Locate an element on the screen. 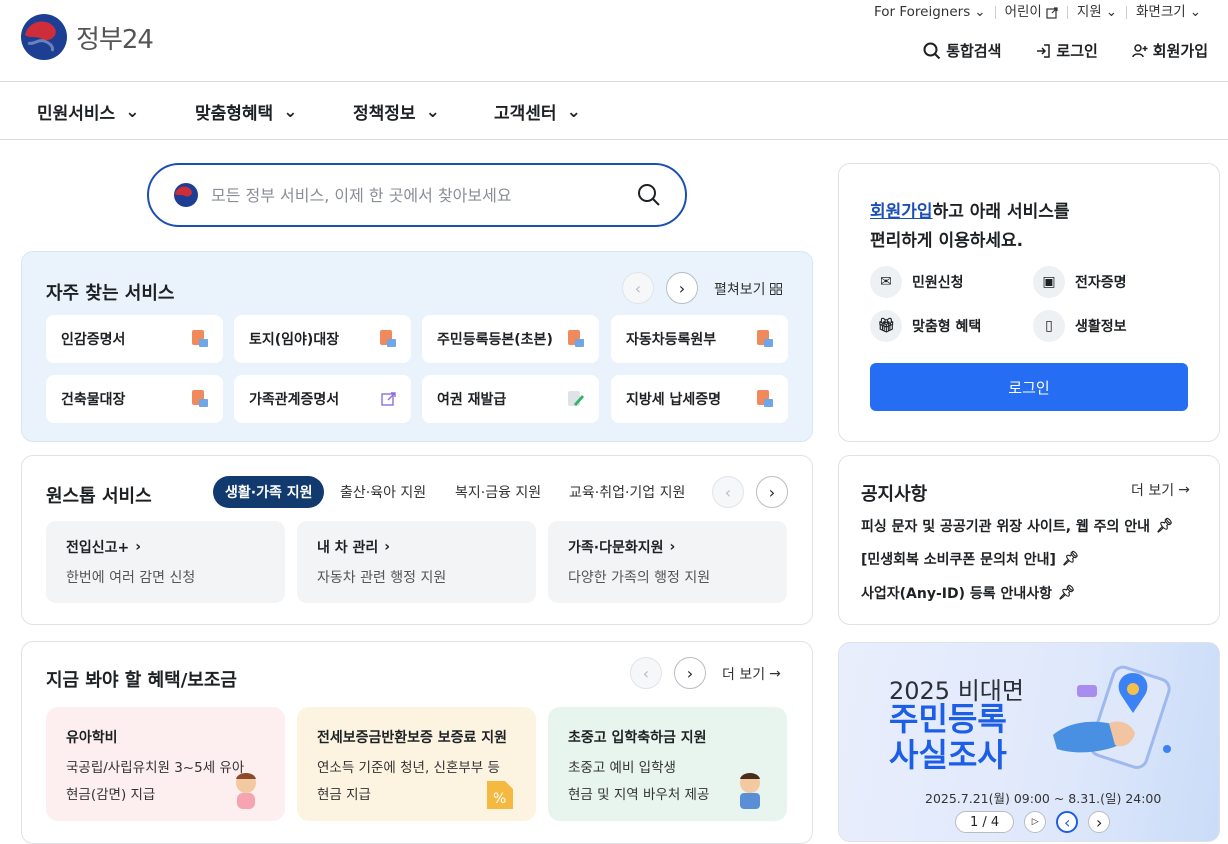 Image resolution: width=1228 pixels, height=844 pixels. notice-item: [민생회복 소비쿠폰 문의처 안내] 📌︎ is located at coordinates (970, 559).